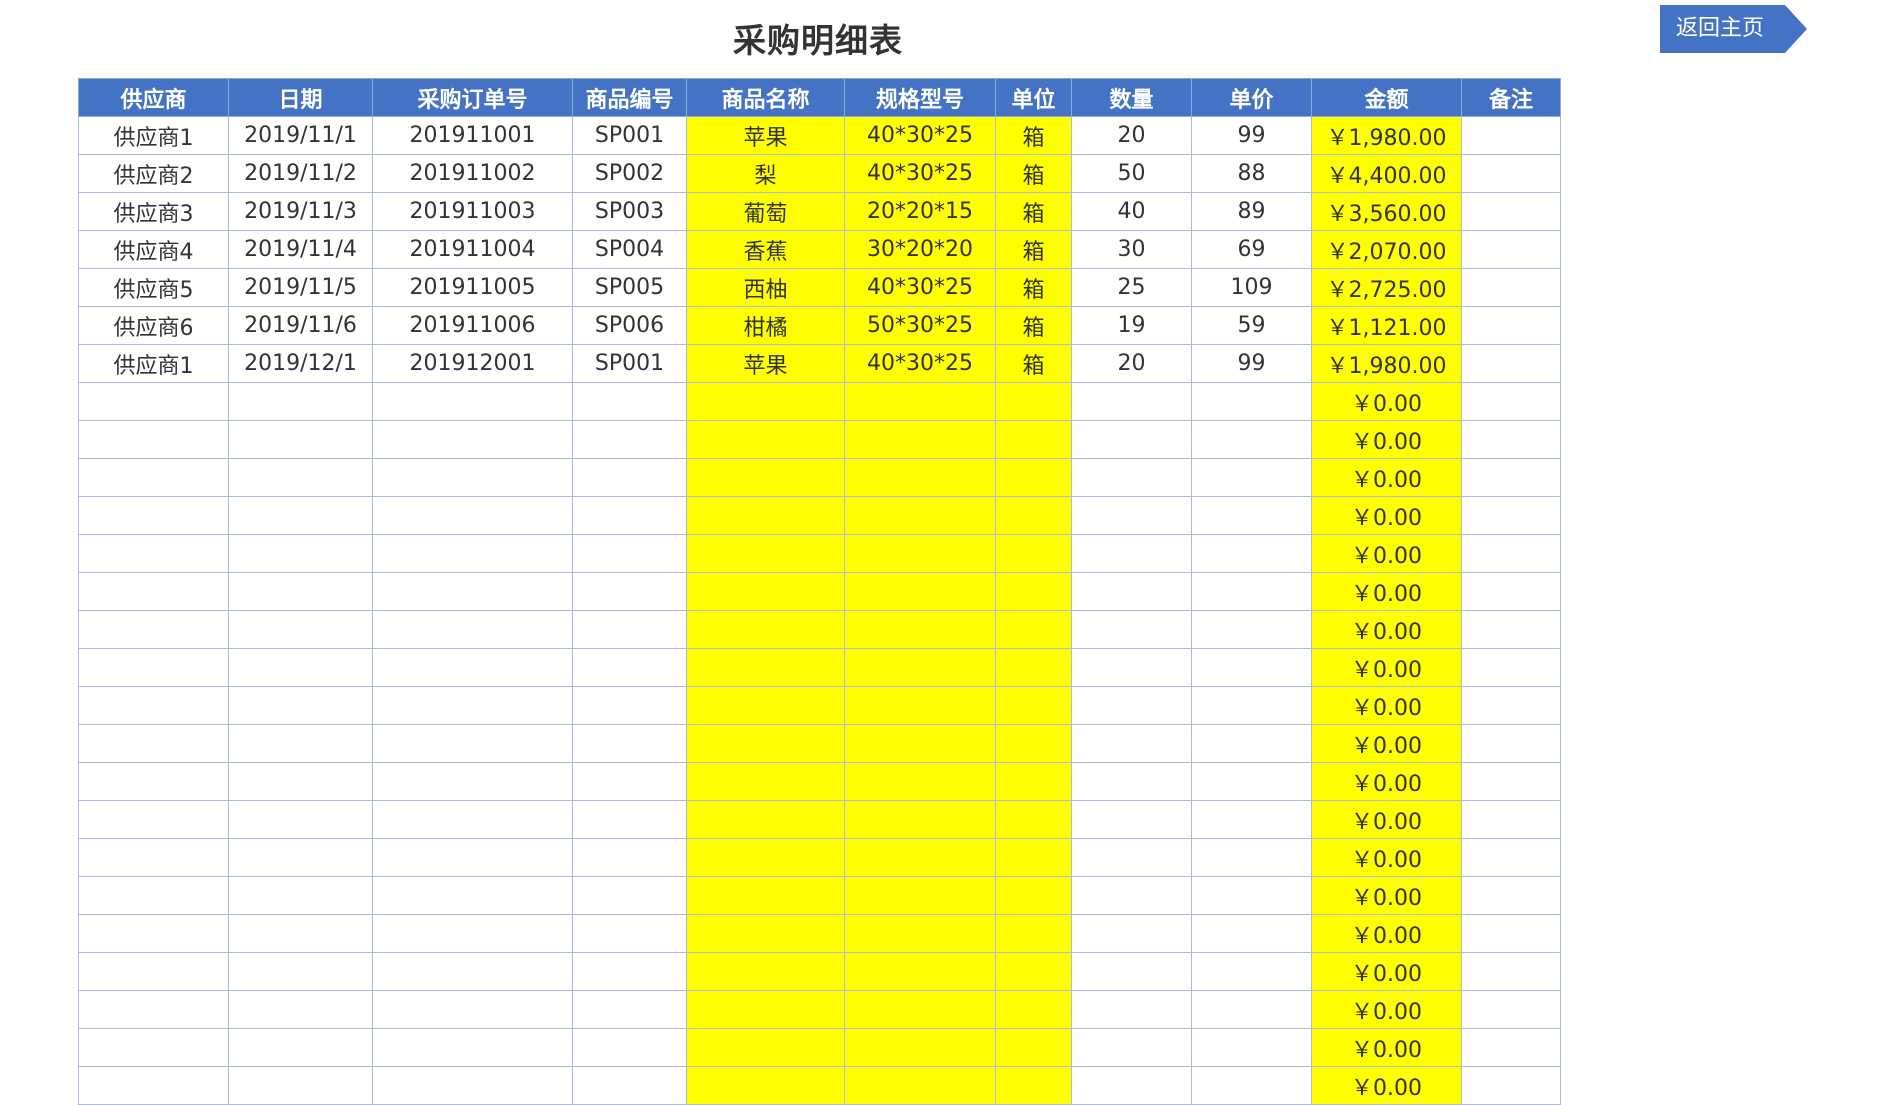 The width and height of the screenshot is (1889, 1105). I want to click on column-header-spec: 规格型号, so click(920, 97).